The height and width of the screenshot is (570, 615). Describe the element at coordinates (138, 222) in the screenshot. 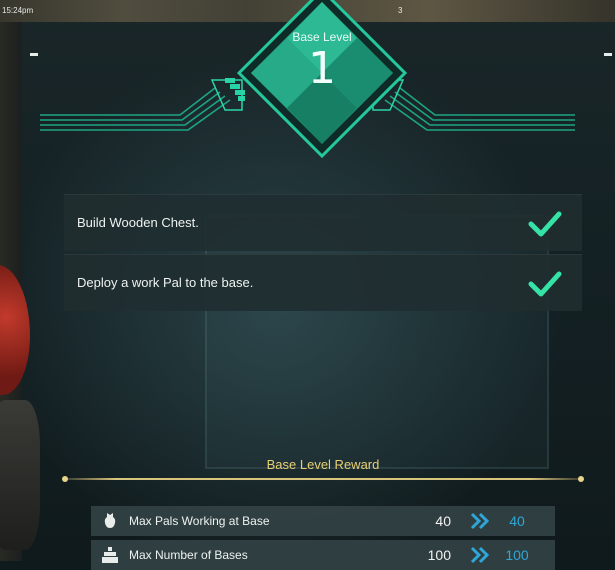

I see `task-label: Build Wooden Chest.` at that location.